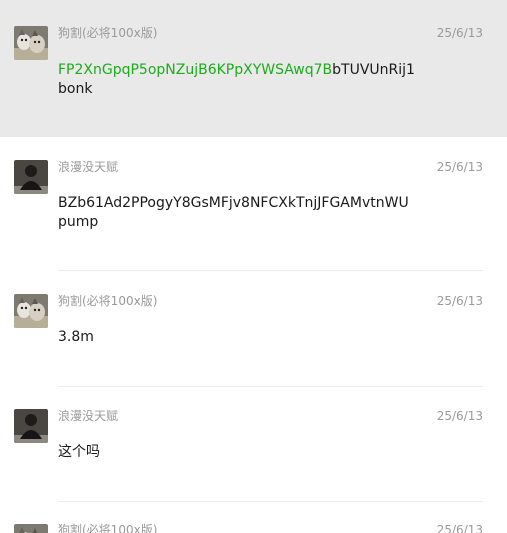  I want to click on message-item: 狗割(必将100x版) 25/6/13, so click(253, 517).